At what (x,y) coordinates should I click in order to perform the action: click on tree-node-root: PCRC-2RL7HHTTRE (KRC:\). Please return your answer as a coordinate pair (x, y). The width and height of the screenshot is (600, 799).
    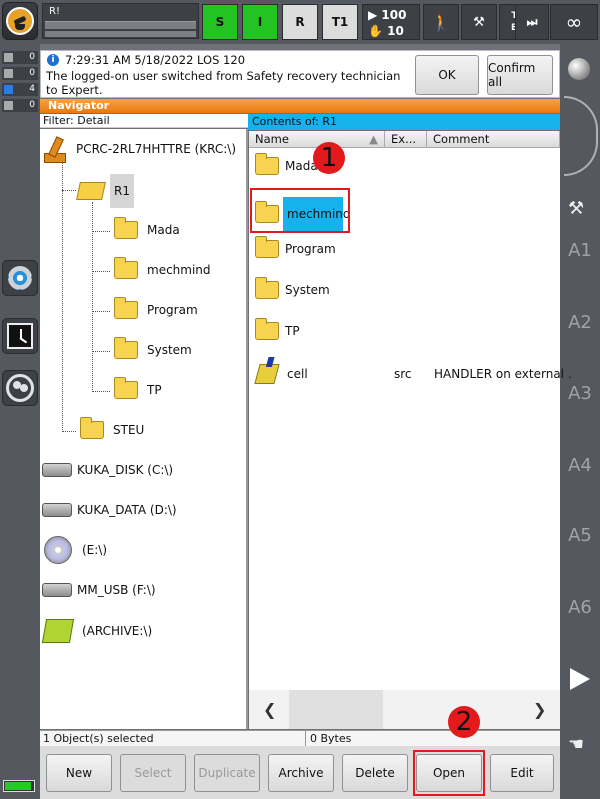
    Looking at the image, I should click on (139, 149).